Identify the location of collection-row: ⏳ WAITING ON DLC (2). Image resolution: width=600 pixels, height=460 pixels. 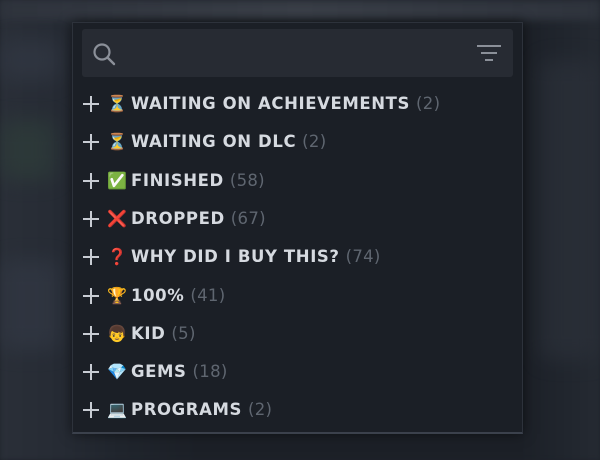
(297, 142).